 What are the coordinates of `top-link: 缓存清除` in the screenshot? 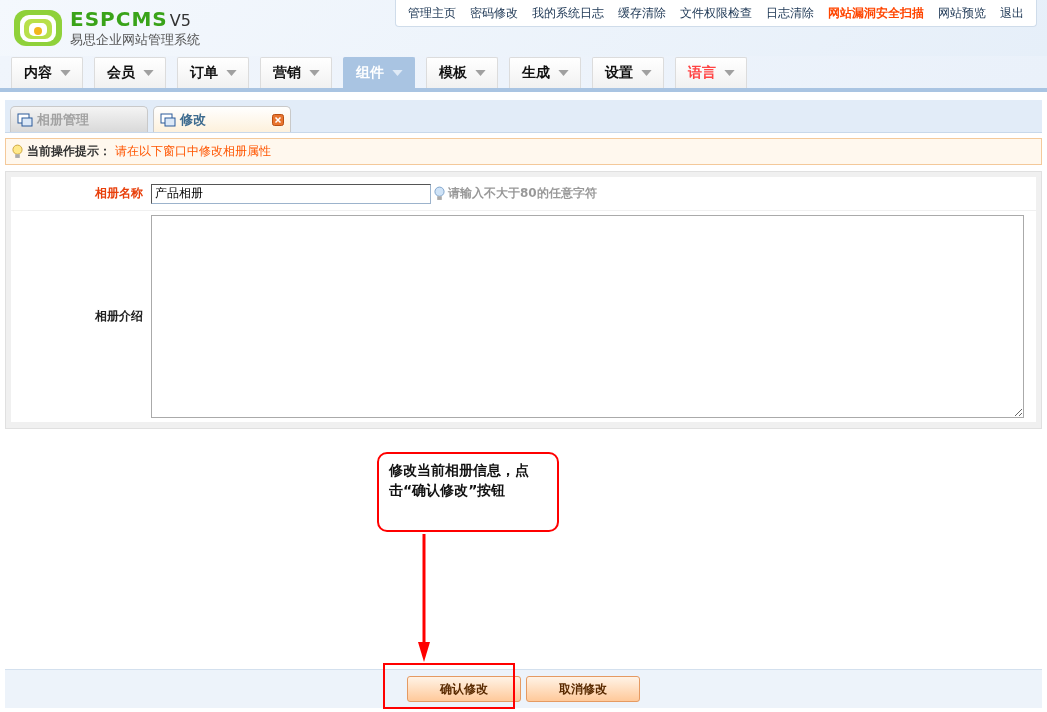 It's located at (642, 13).